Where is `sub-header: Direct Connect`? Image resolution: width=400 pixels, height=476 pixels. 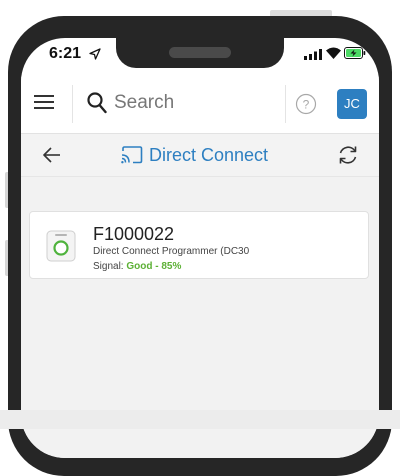 sub-header: Direct Connect is located at coordinates (200, 155).